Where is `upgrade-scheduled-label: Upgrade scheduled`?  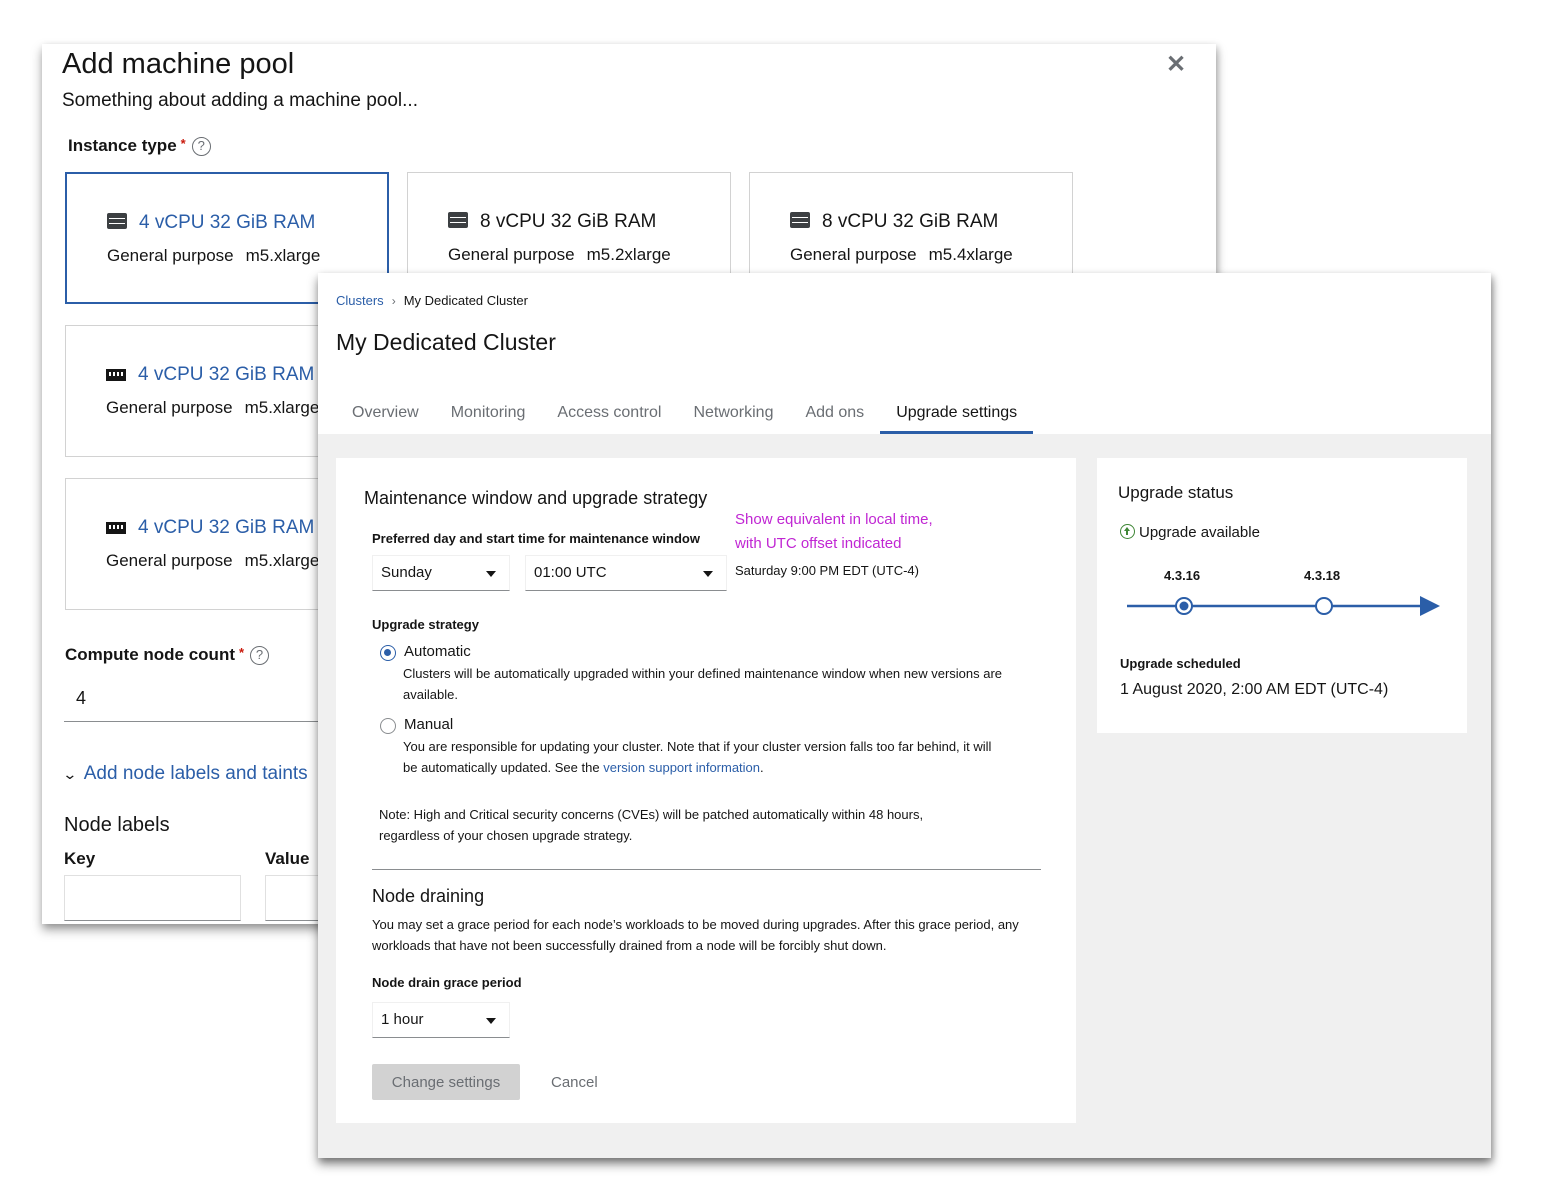
upgrade-scheduled-label: Upgrade scheduled is located at coordinates (1180, 663).